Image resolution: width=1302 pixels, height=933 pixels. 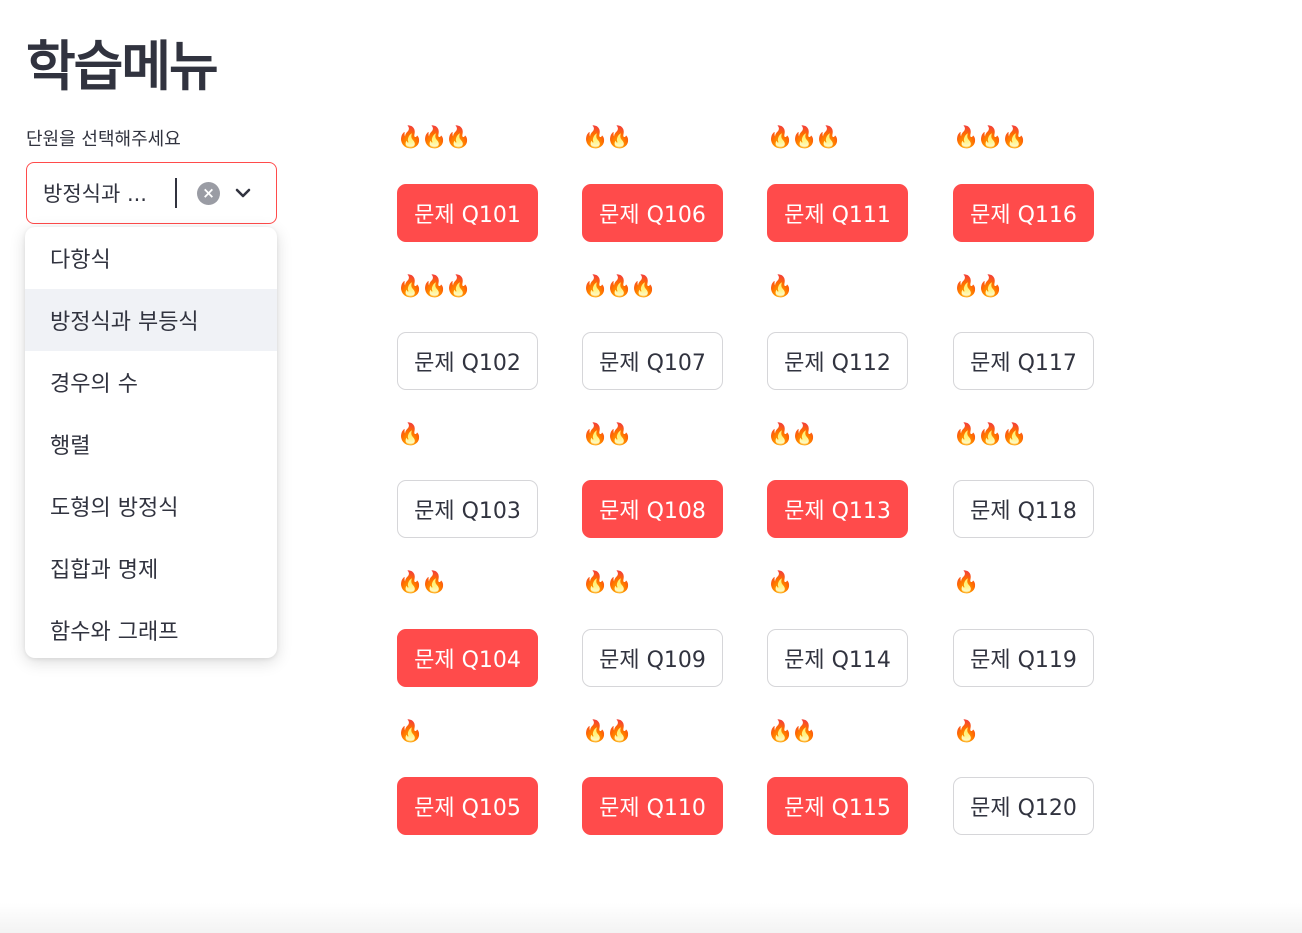 What do you see at coordinates (467, 658) in the screenshot?
I see `problem-button: 문제 Q104` at bounding box center [467, 658].